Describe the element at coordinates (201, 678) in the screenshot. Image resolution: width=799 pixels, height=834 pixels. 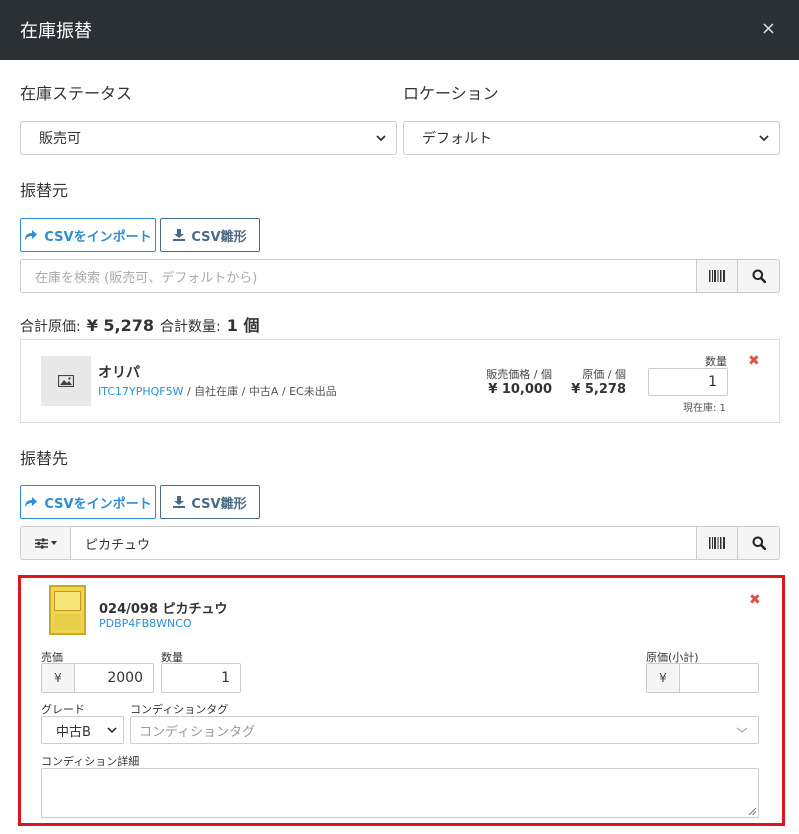
I see `dest-qty-input: 1` at that location.